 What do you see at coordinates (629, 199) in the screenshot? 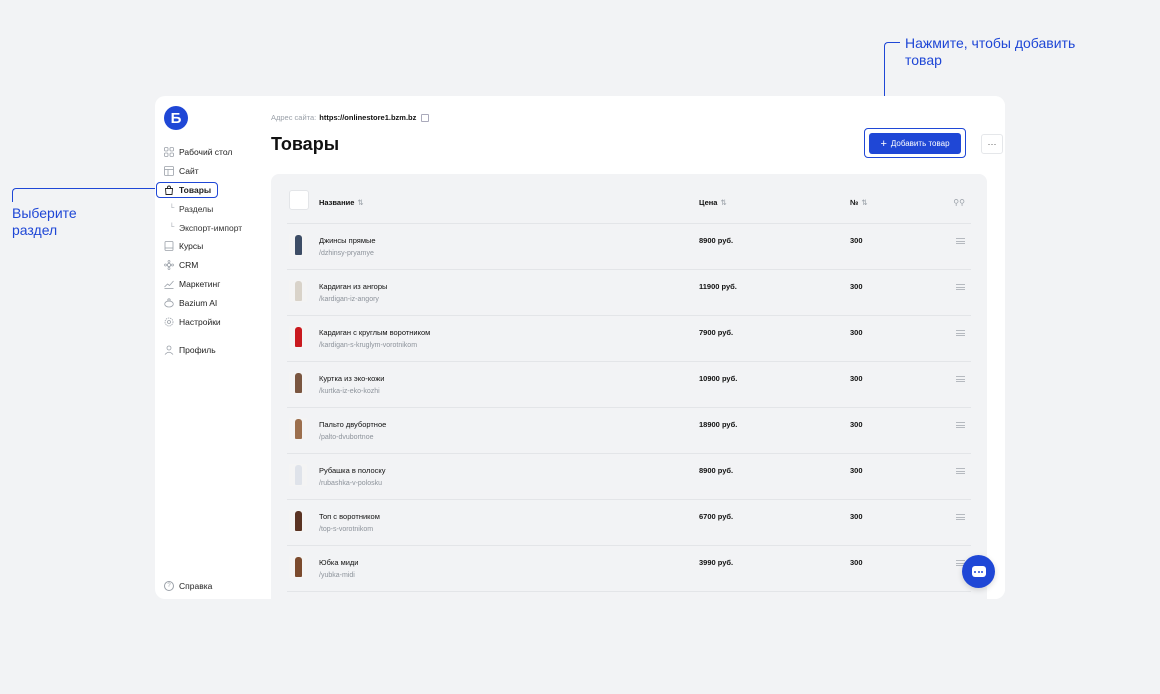
I see `table-header: Название ⇅ Цена ⇅ № ⇅ ⚲⚲` at bounding box center [629, 199].